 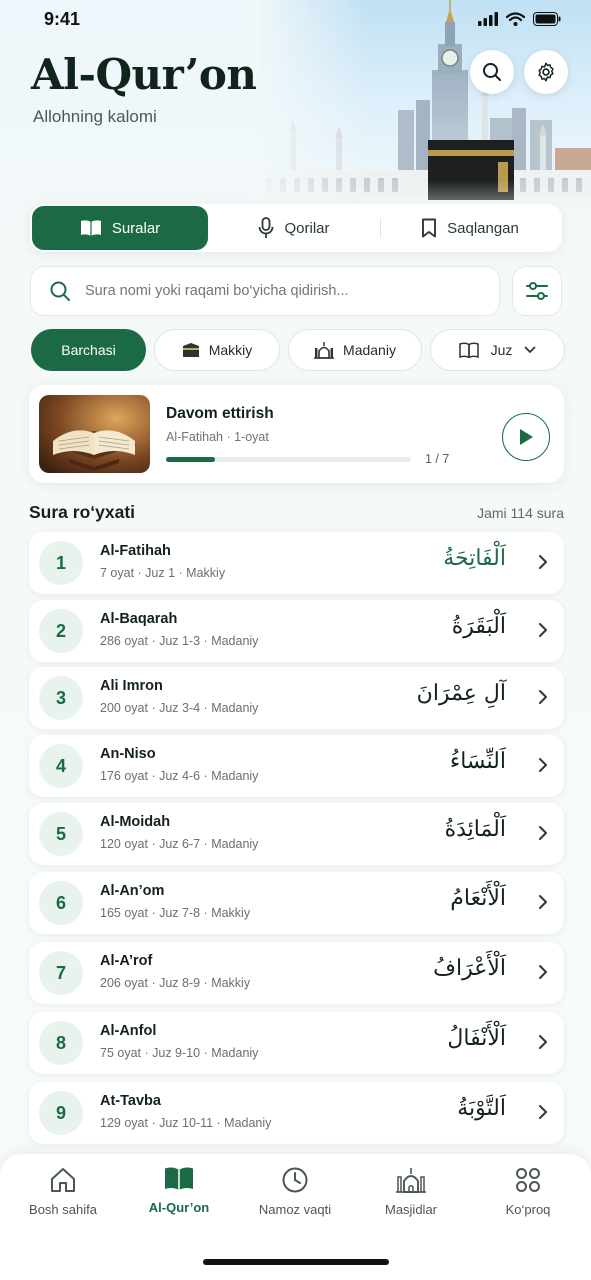 What do you see at coordinates (162, 573) in the screenshot?
I see `surah-meta: 7 oyat · Juz 1 · Makkiy` at bounding box center [162, 573].